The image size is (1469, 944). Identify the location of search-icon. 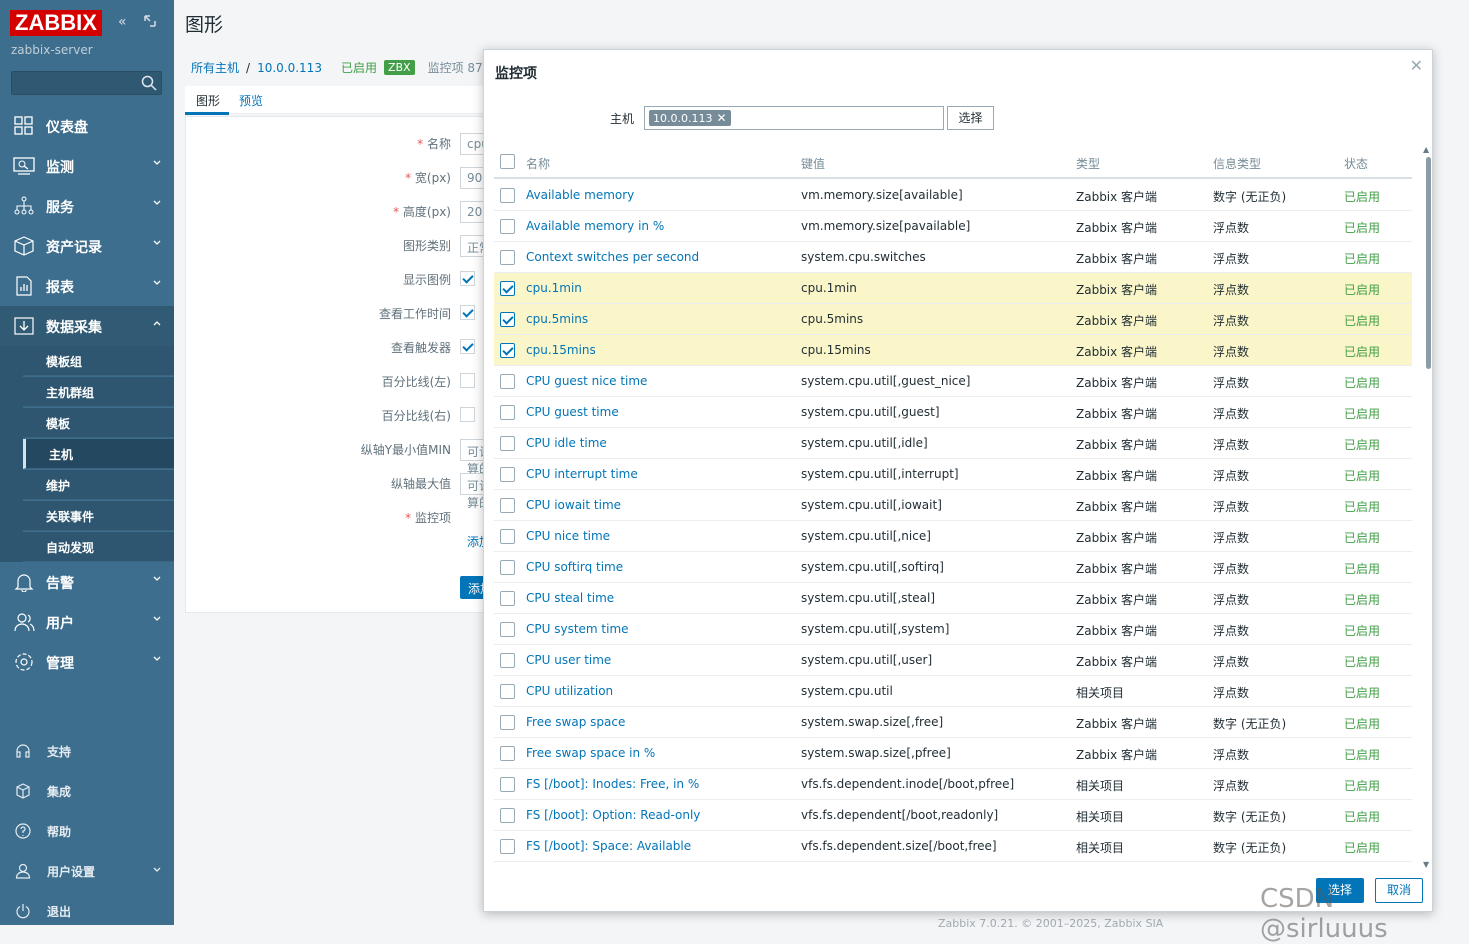
(149, 83).